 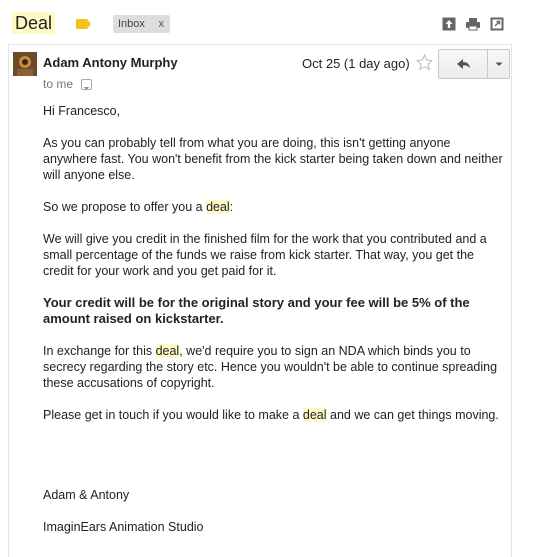 I want to click on sender-name: Adam Antony Murphy, so click(x=110, y=62).